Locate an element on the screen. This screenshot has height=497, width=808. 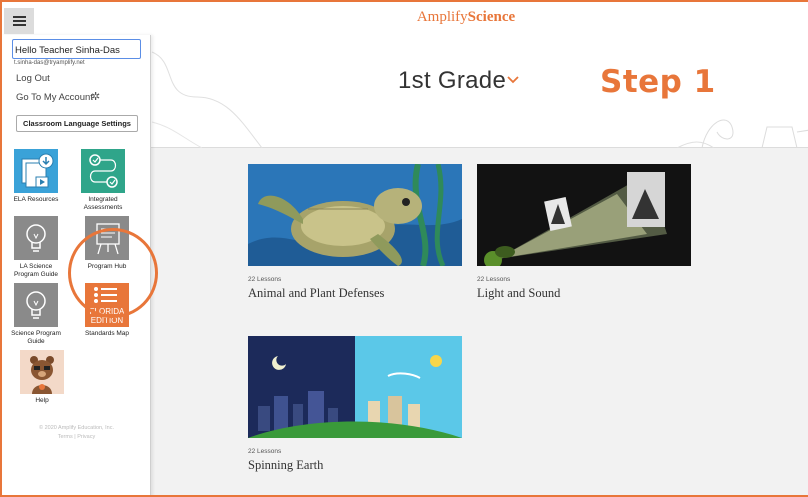
brand-logo: AmplifyScience is located at coordinates (466, 17).